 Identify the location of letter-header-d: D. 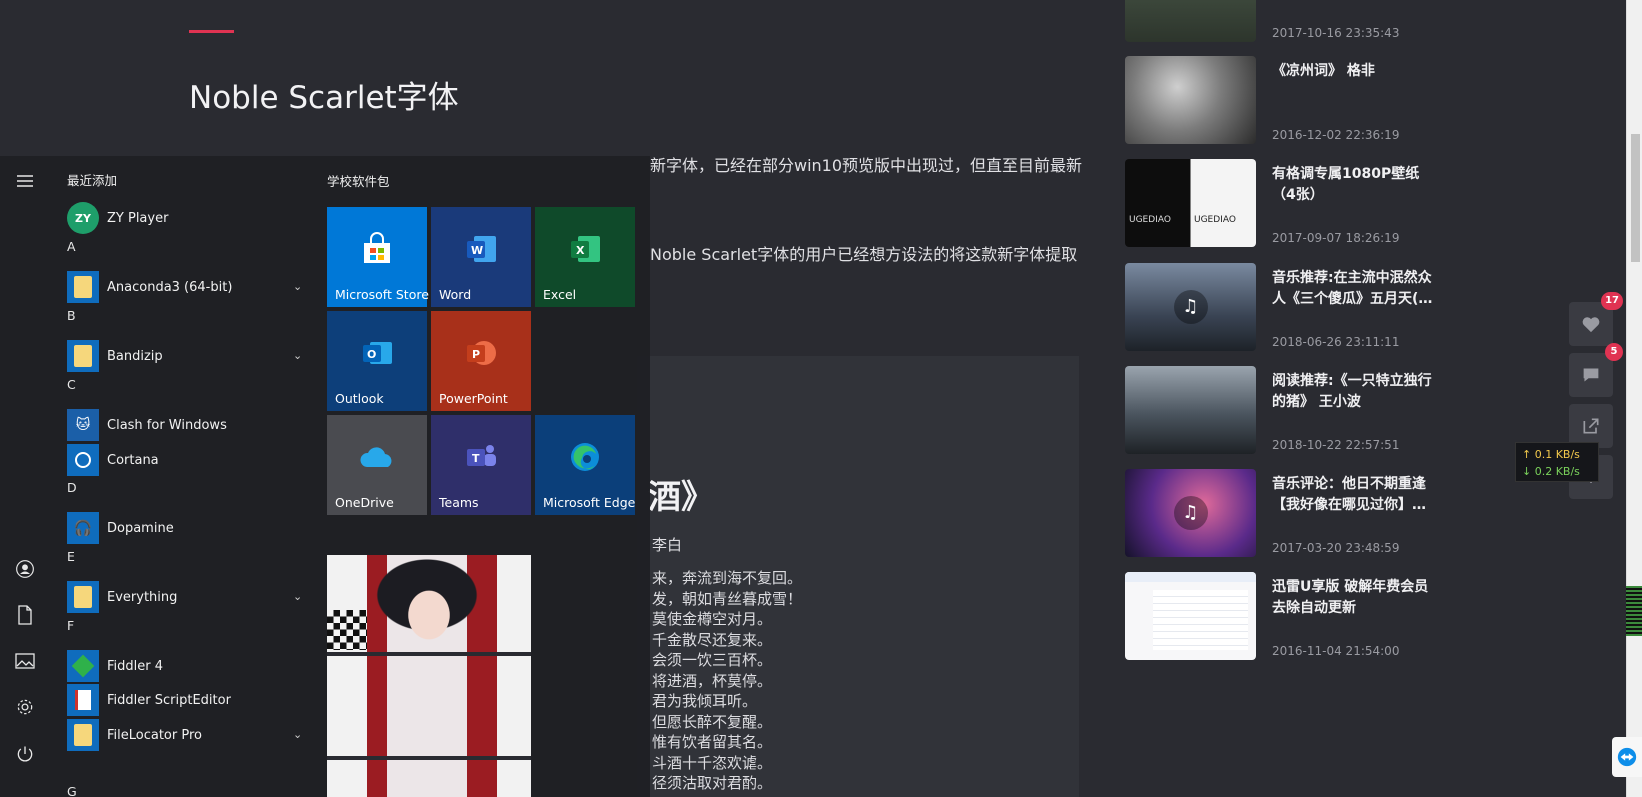
(72, 487).